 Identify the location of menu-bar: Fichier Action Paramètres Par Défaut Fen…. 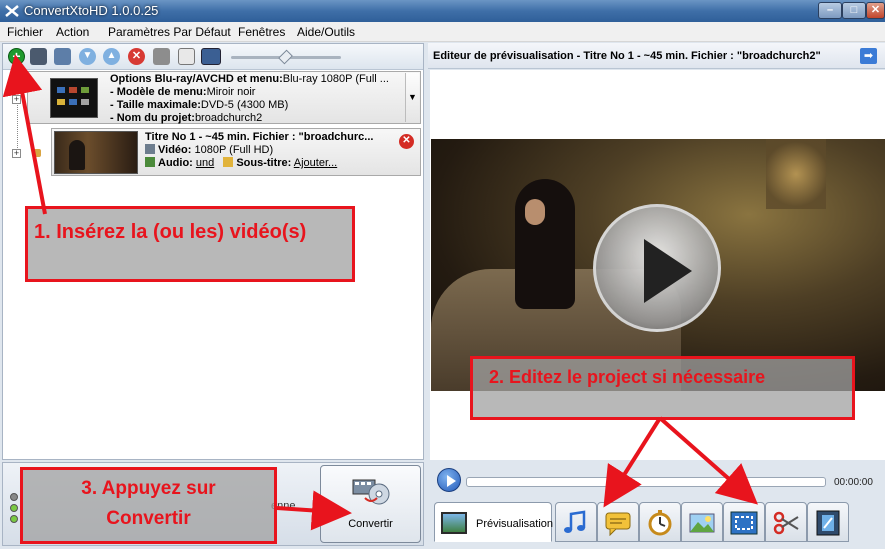
(442, 32).